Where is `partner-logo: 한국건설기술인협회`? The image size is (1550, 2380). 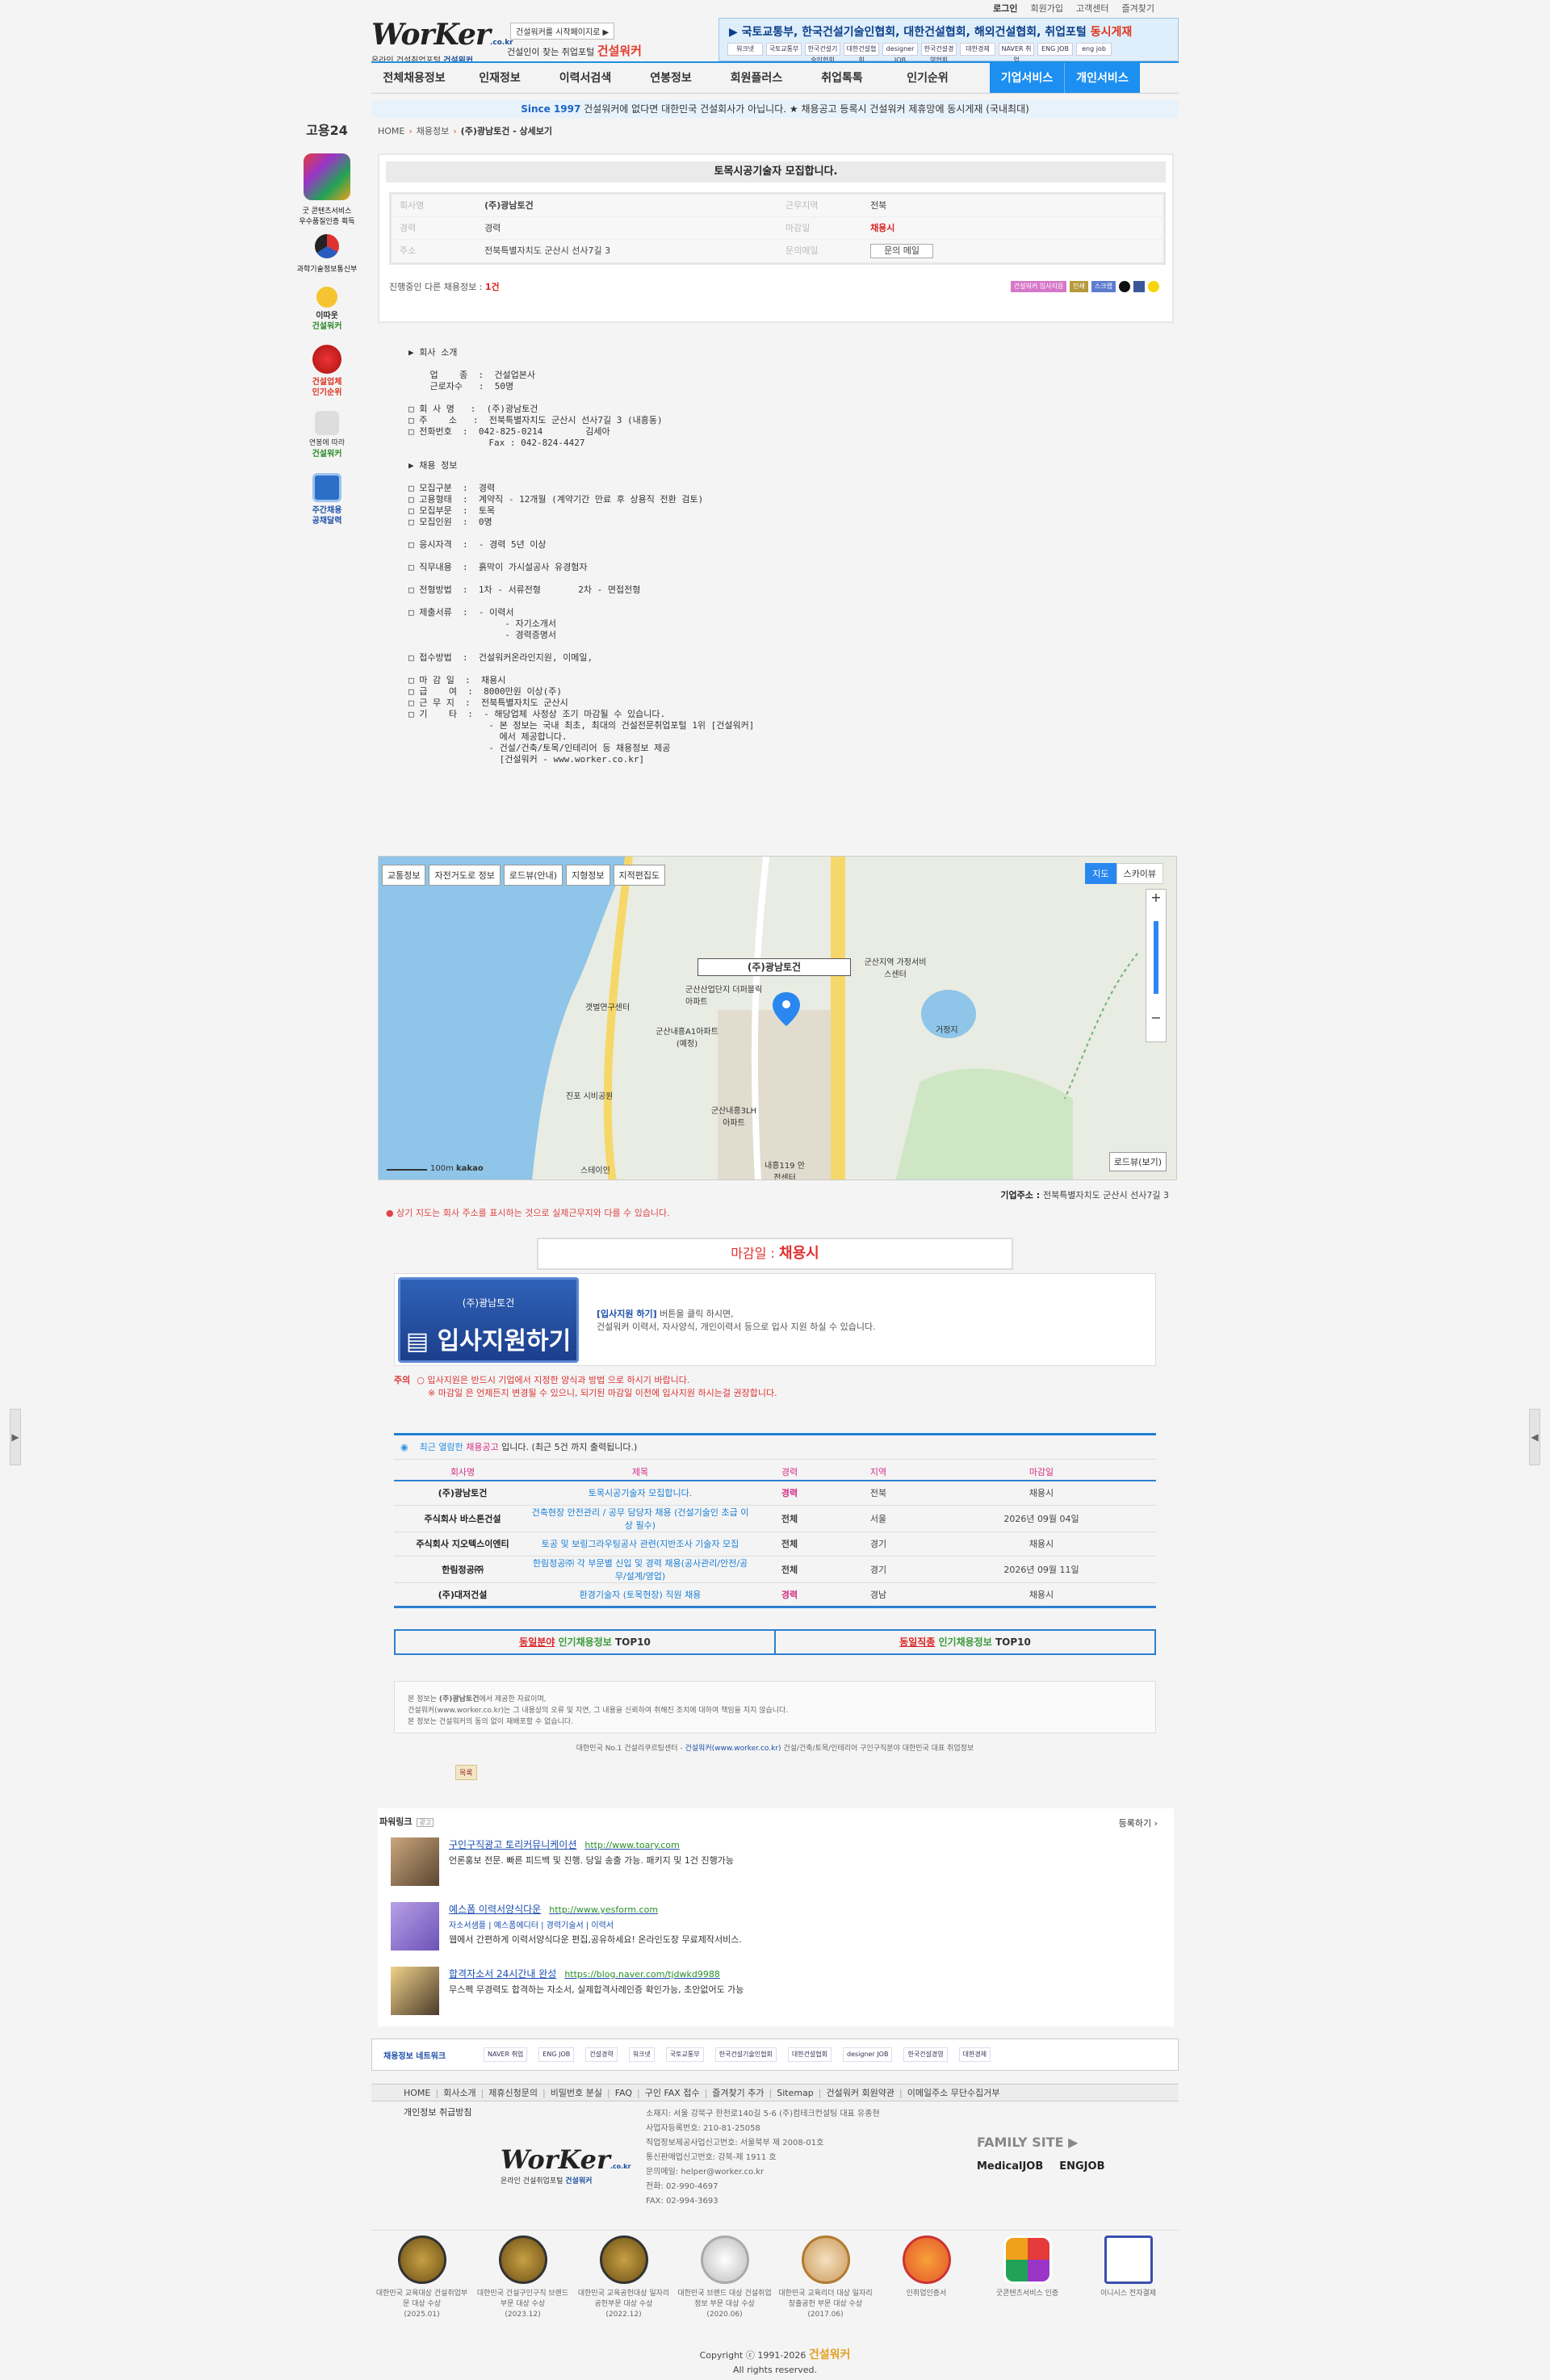
partner-logo: 한국건설기술인협회 is located at coordinates (745, 2054).